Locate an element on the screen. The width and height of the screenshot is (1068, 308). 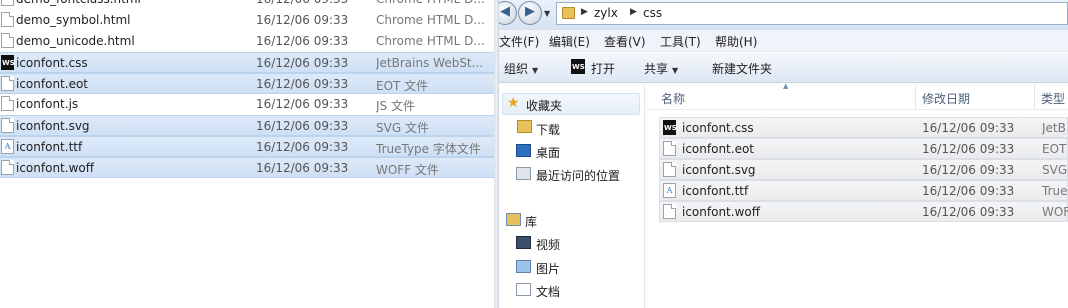
share-button: 共享 ▼ is located at coordinates (661, 68).